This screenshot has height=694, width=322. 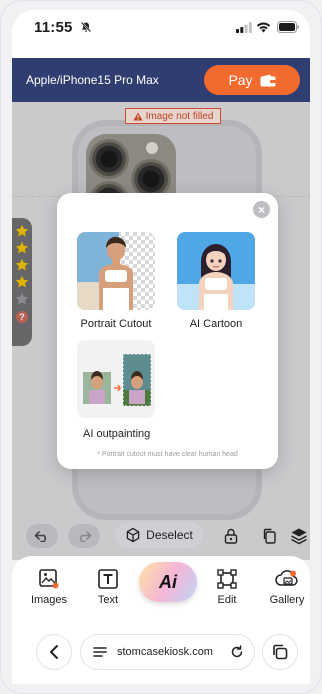 I want to click on option-label: AI outpainting, so click(x=117, y=434).